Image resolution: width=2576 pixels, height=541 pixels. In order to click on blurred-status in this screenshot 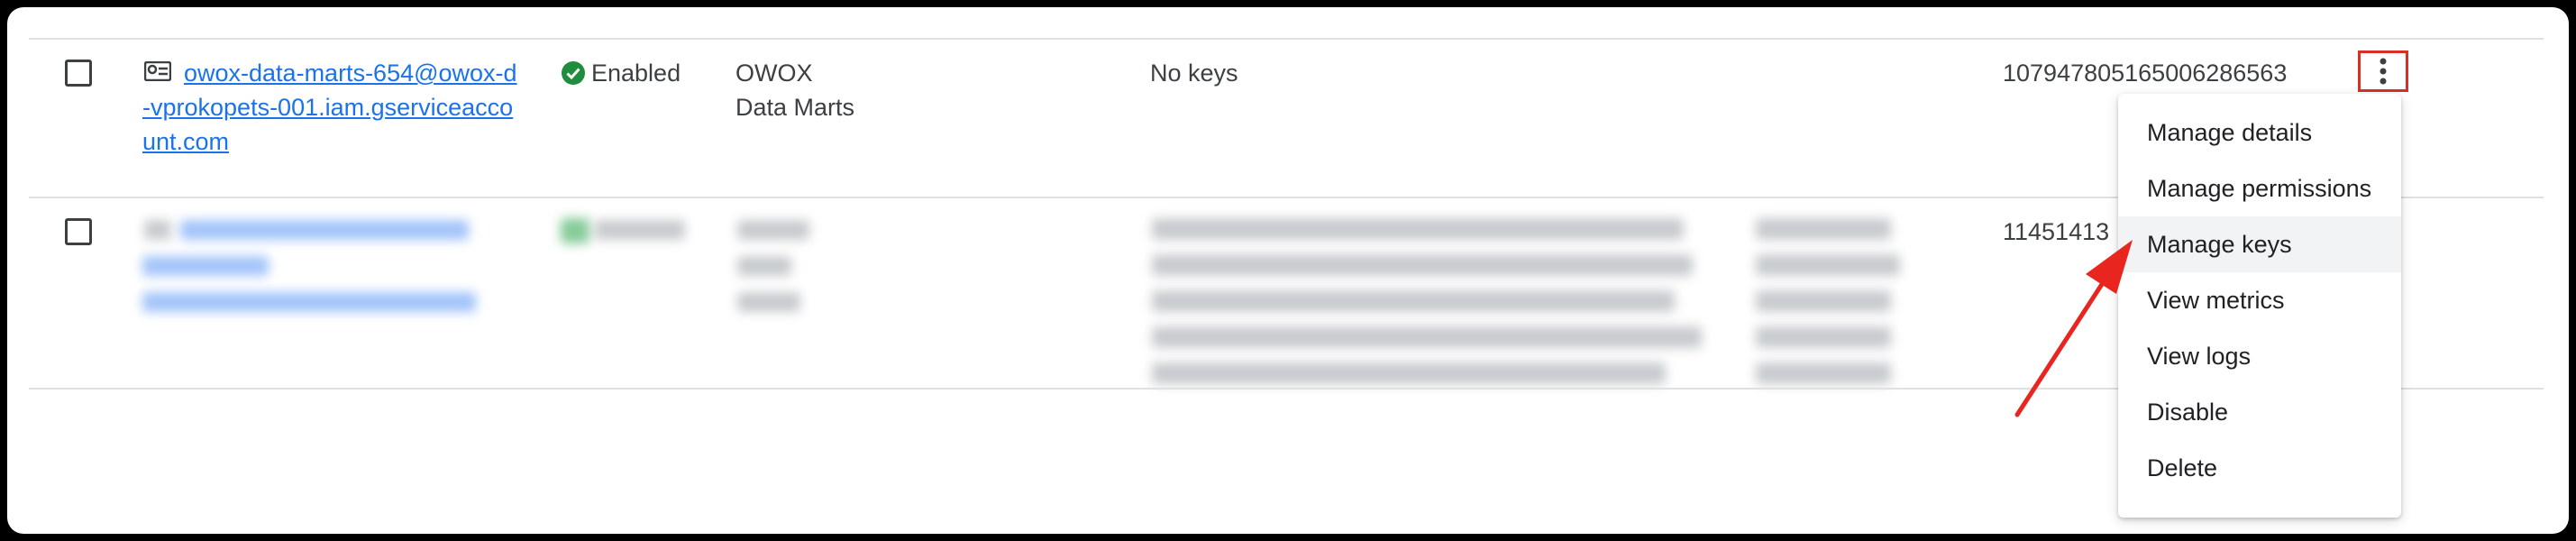, I will do `click(640, 230)`.